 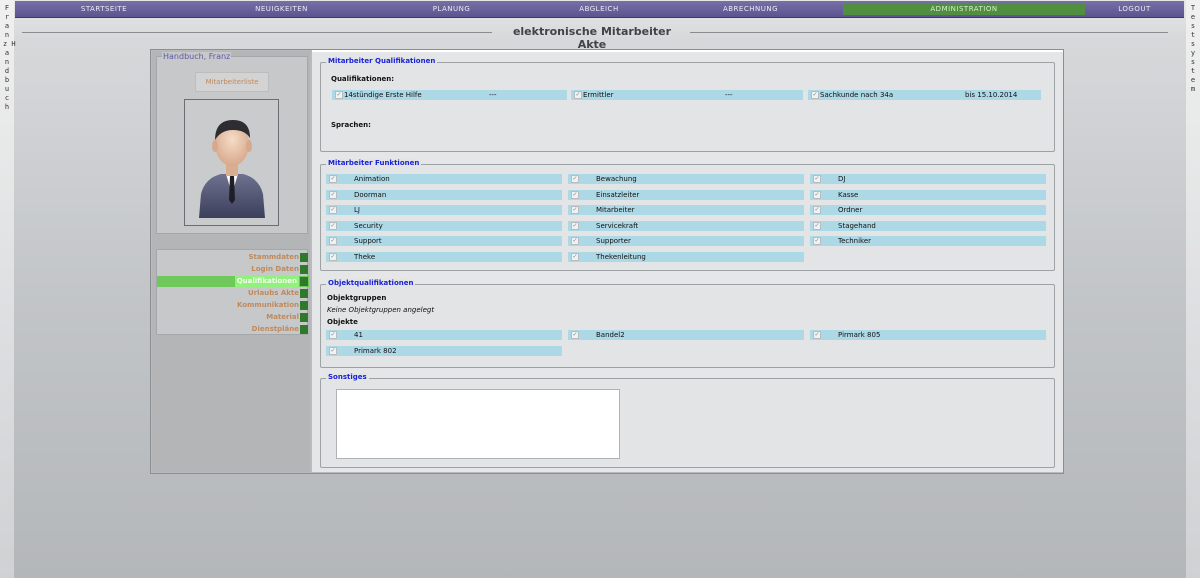 What do you see at coordinates (848, 194) in the screenshot?
I see `function-item-label: Kasse` at bounding box center [848, 194].